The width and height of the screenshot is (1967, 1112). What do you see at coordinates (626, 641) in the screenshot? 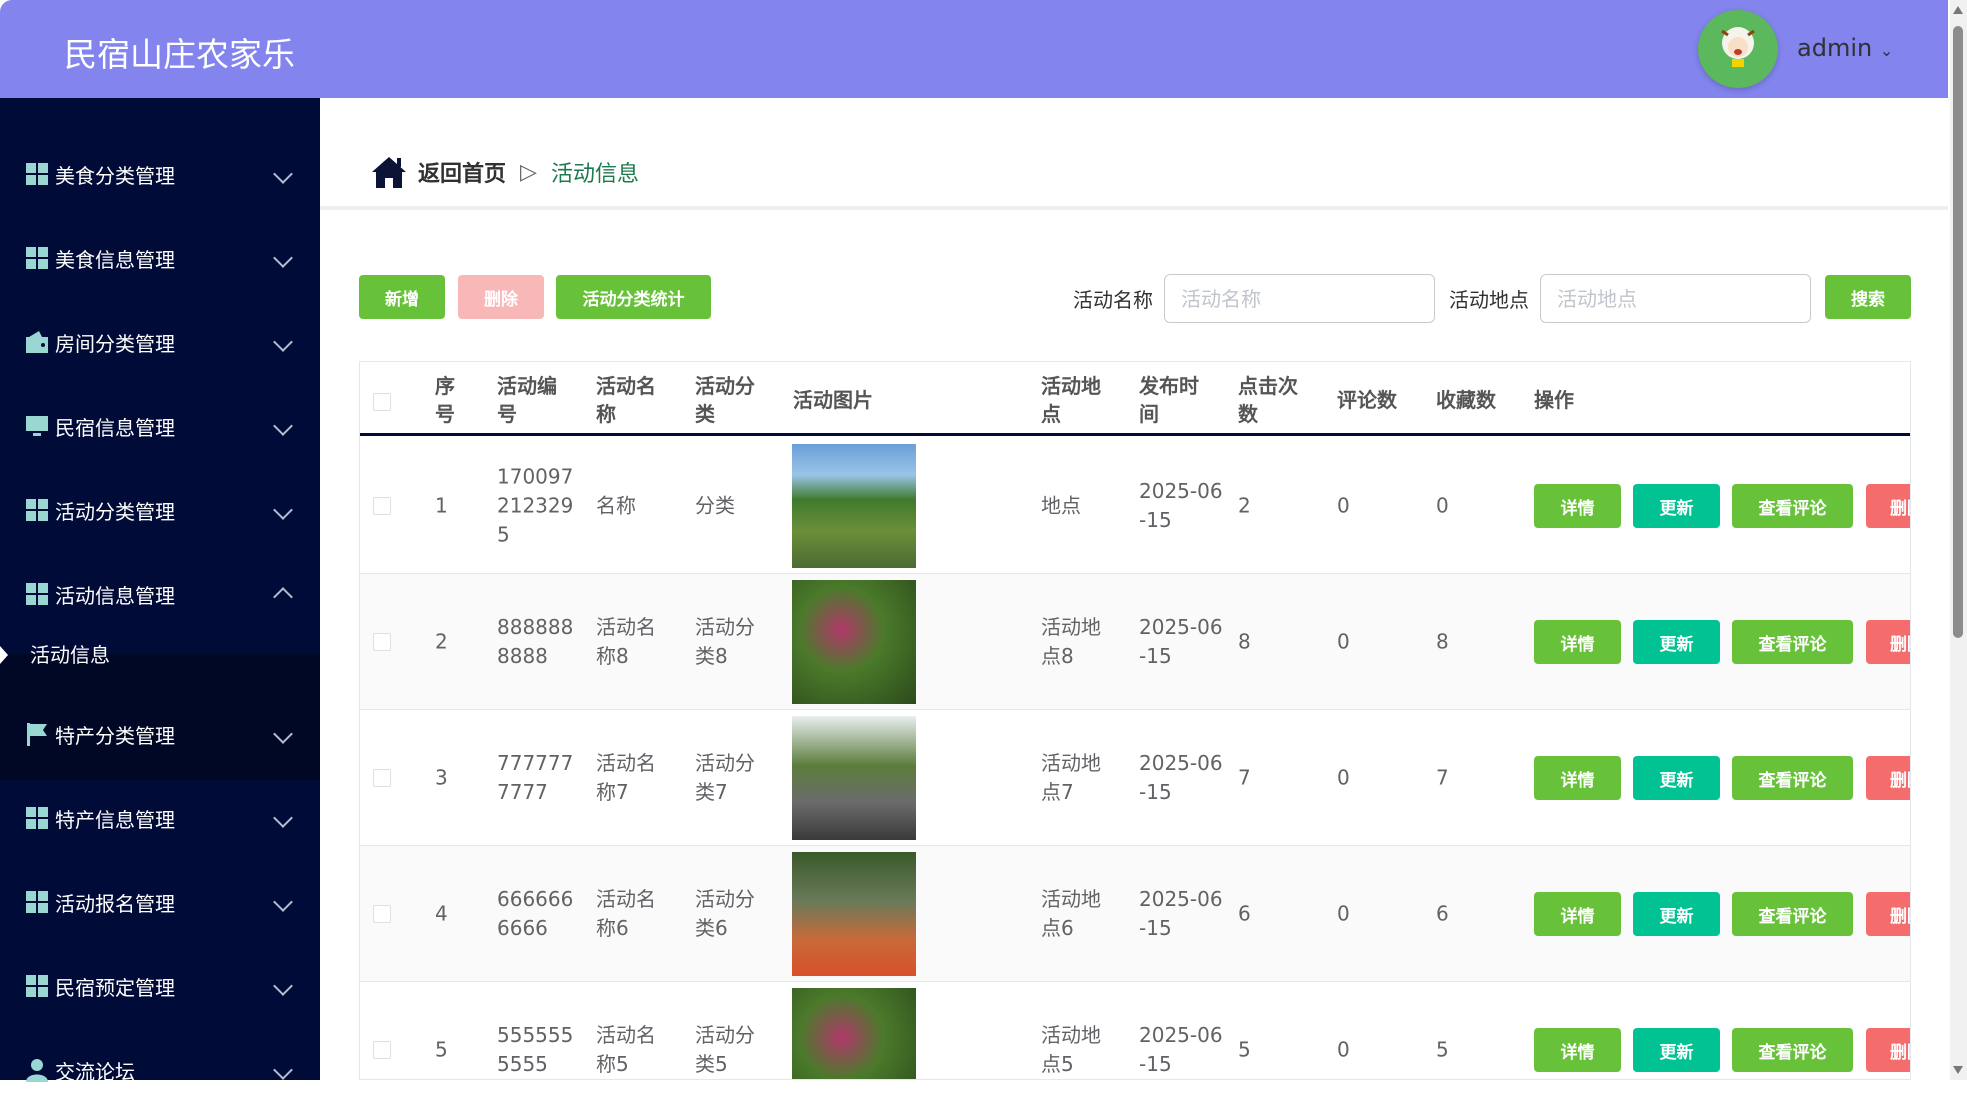
I see `activity-name: 活动名 称8` at bounding box center [626, 641].